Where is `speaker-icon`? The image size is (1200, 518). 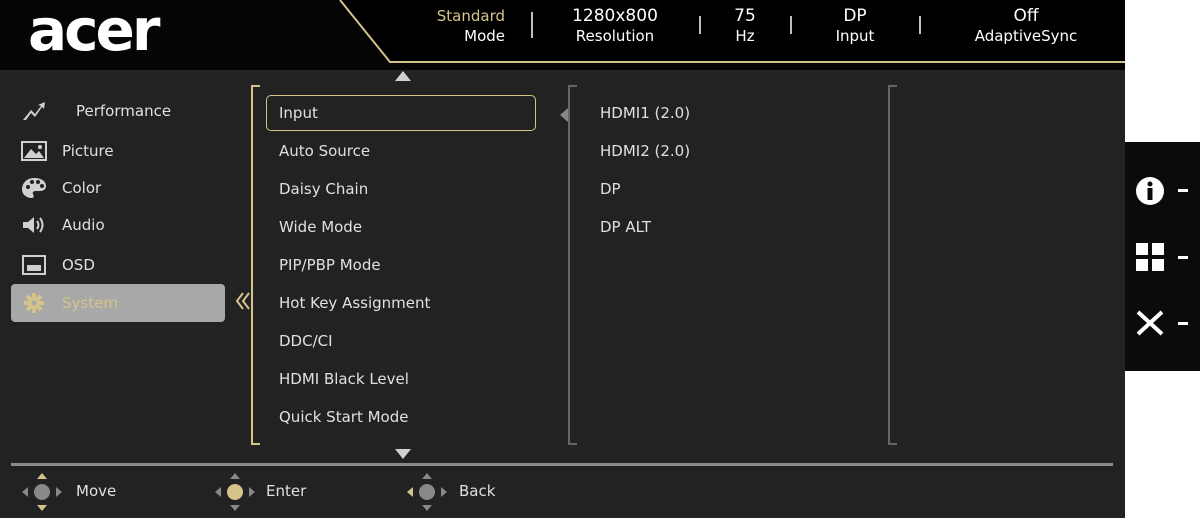
speaker-icon is located at coordinates (34, 225).